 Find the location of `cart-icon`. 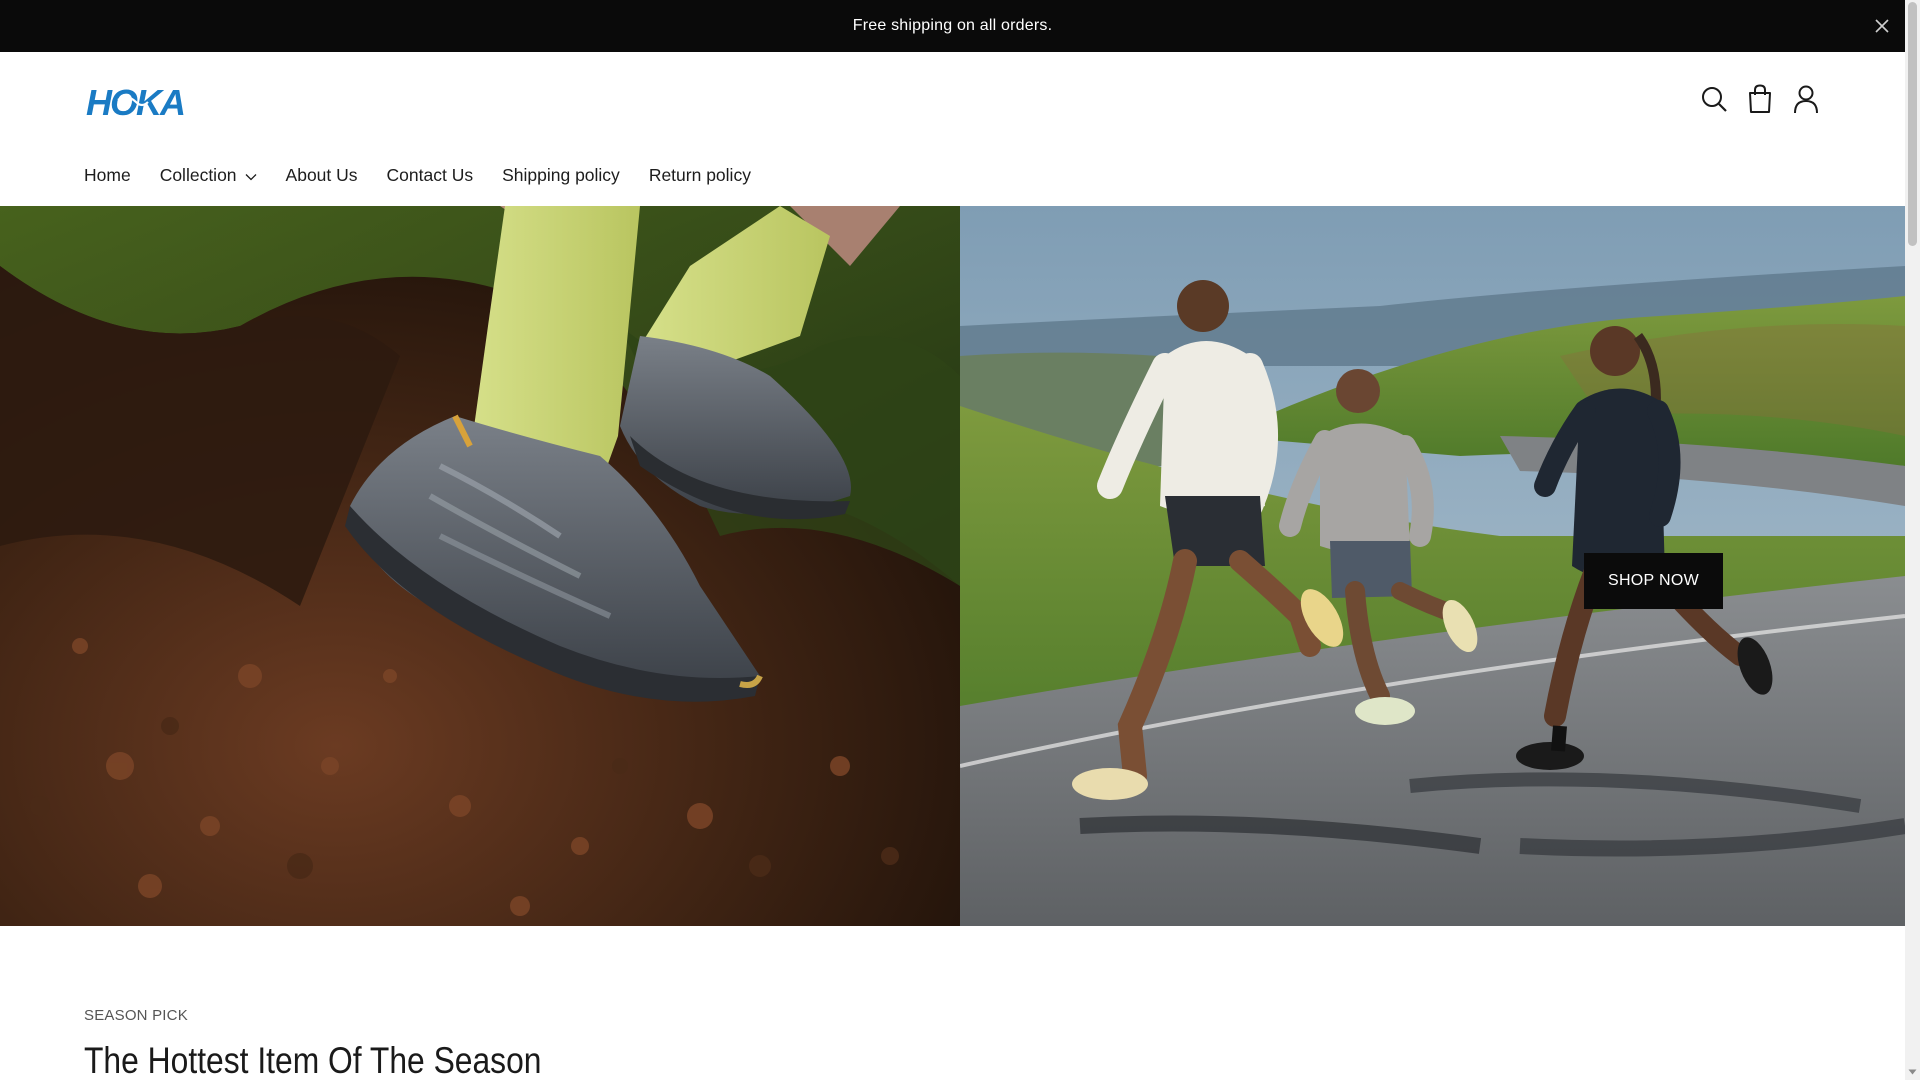

cart-icon is located at coordinates (1760, 99).